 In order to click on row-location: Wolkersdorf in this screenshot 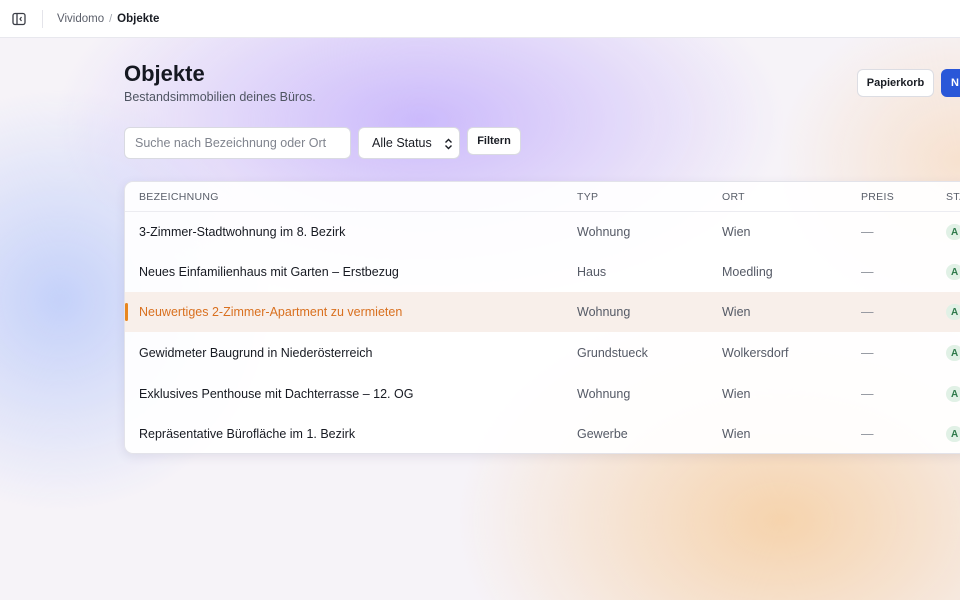, I will do `click(755, 353)`.